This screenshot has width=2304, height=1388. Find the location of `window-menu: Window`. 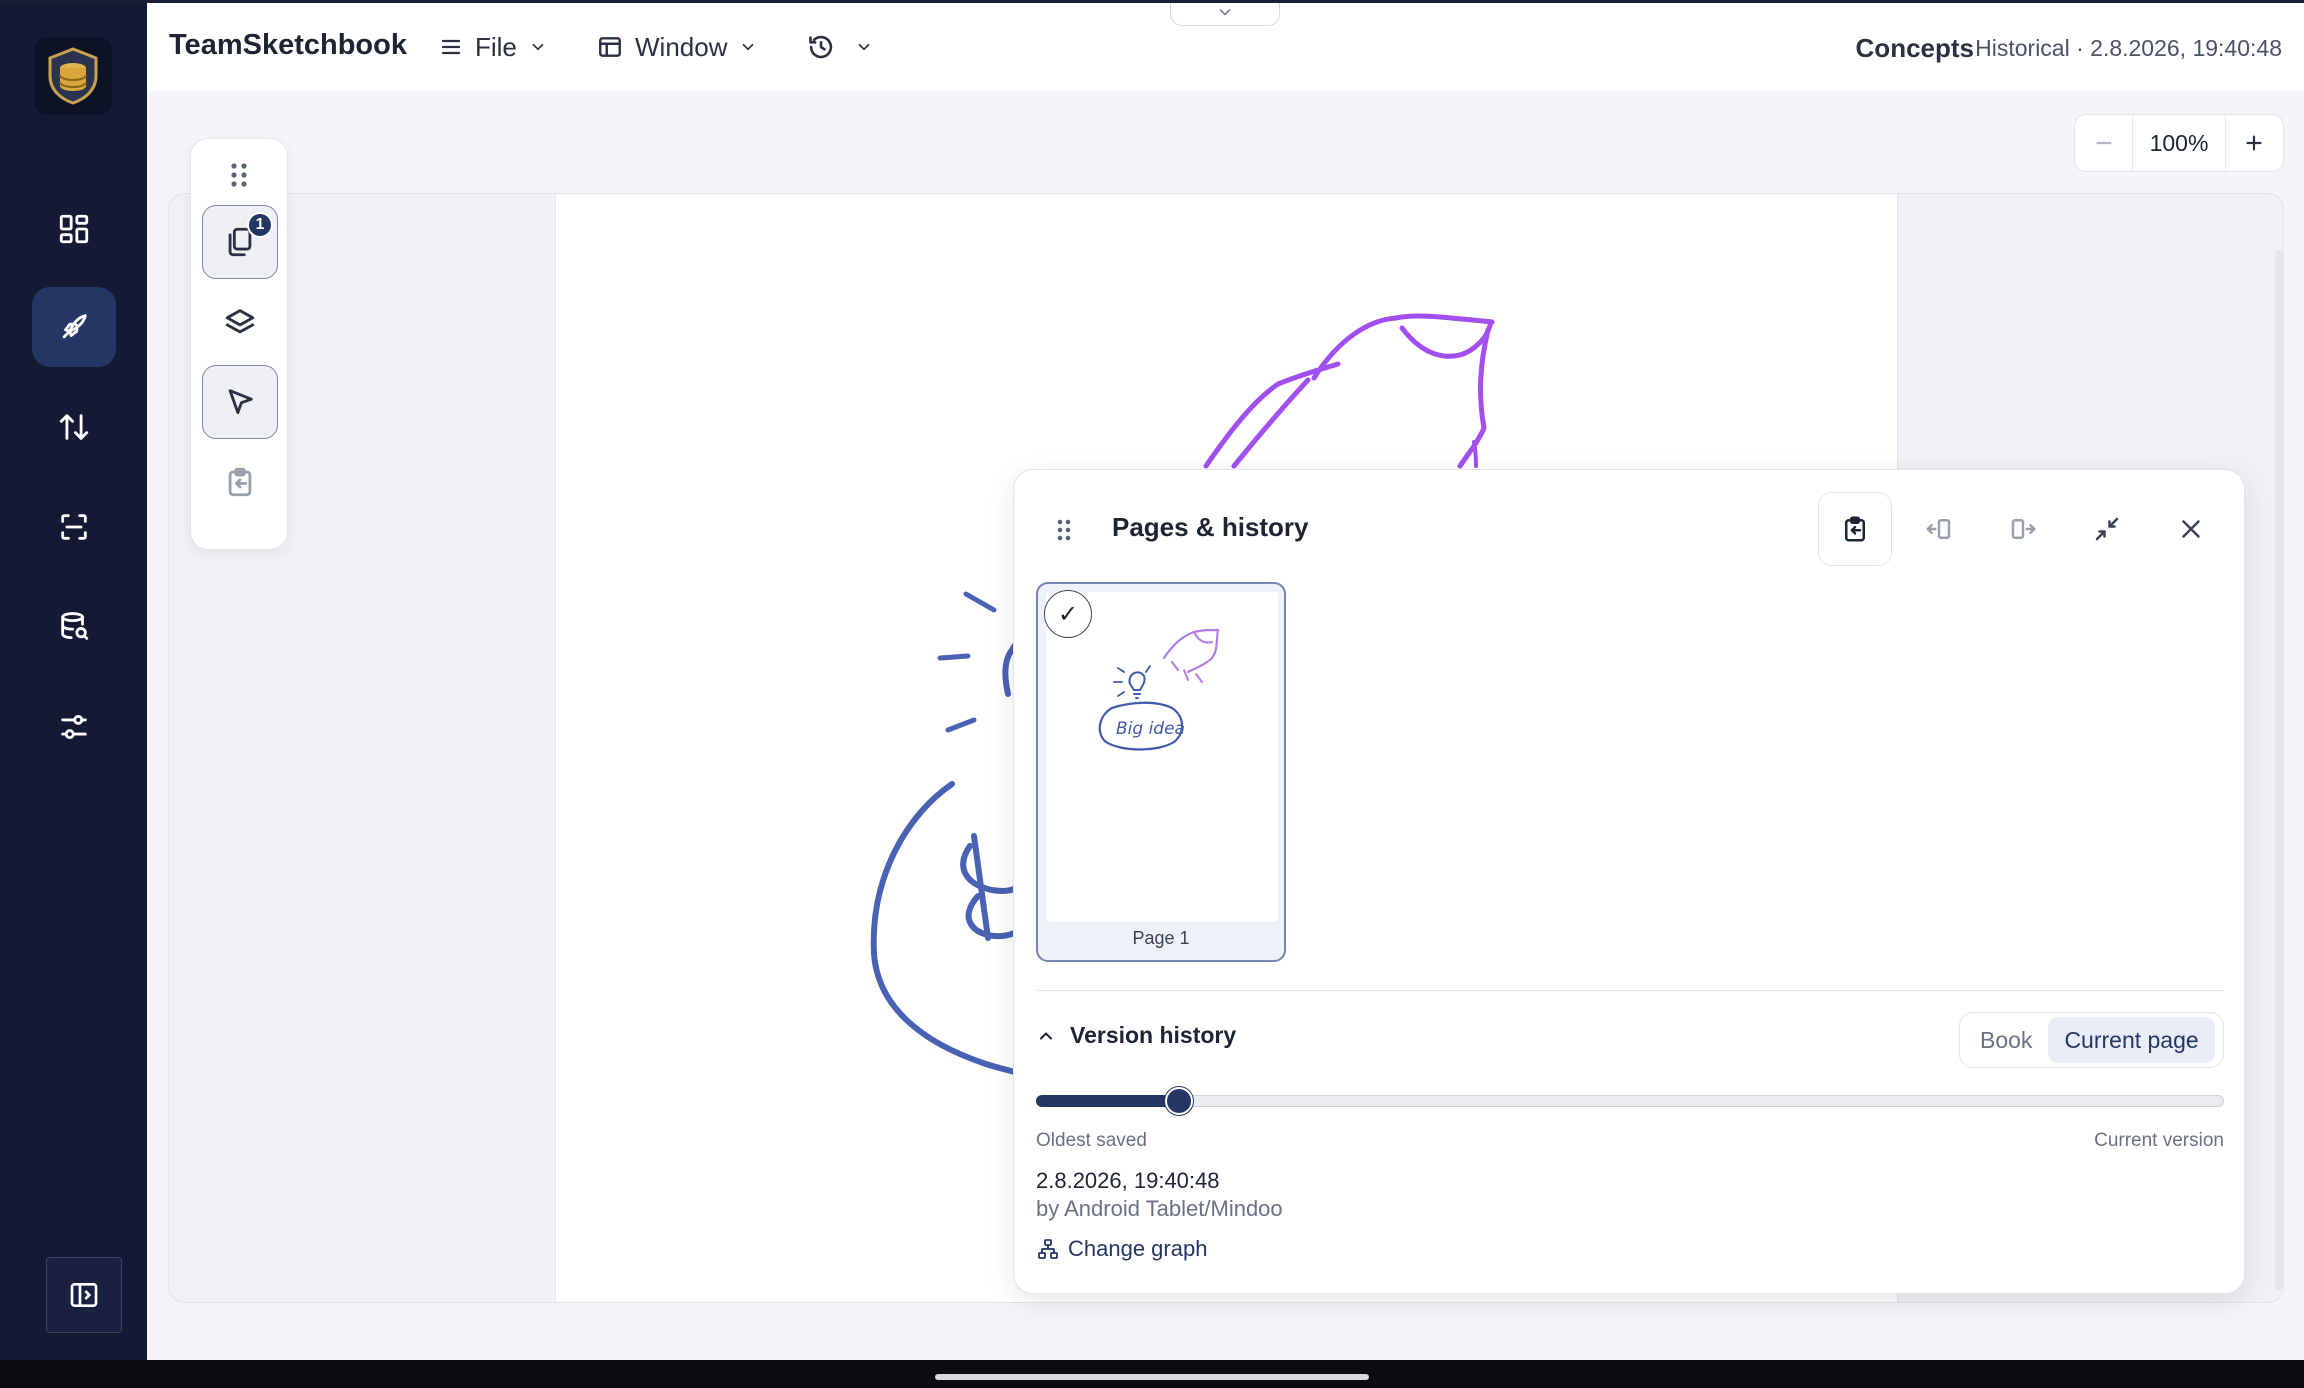

window-menu: Window is located at coordinates (677, 47).